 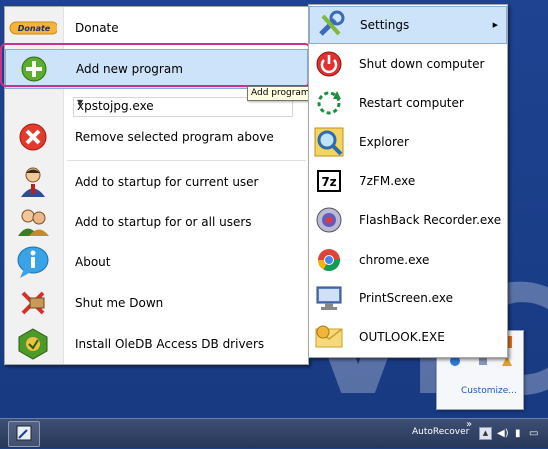 What do you see at coordinates (33, 137) in the screenshot?
I see `remove-icon` at bounding box center [33, 137].